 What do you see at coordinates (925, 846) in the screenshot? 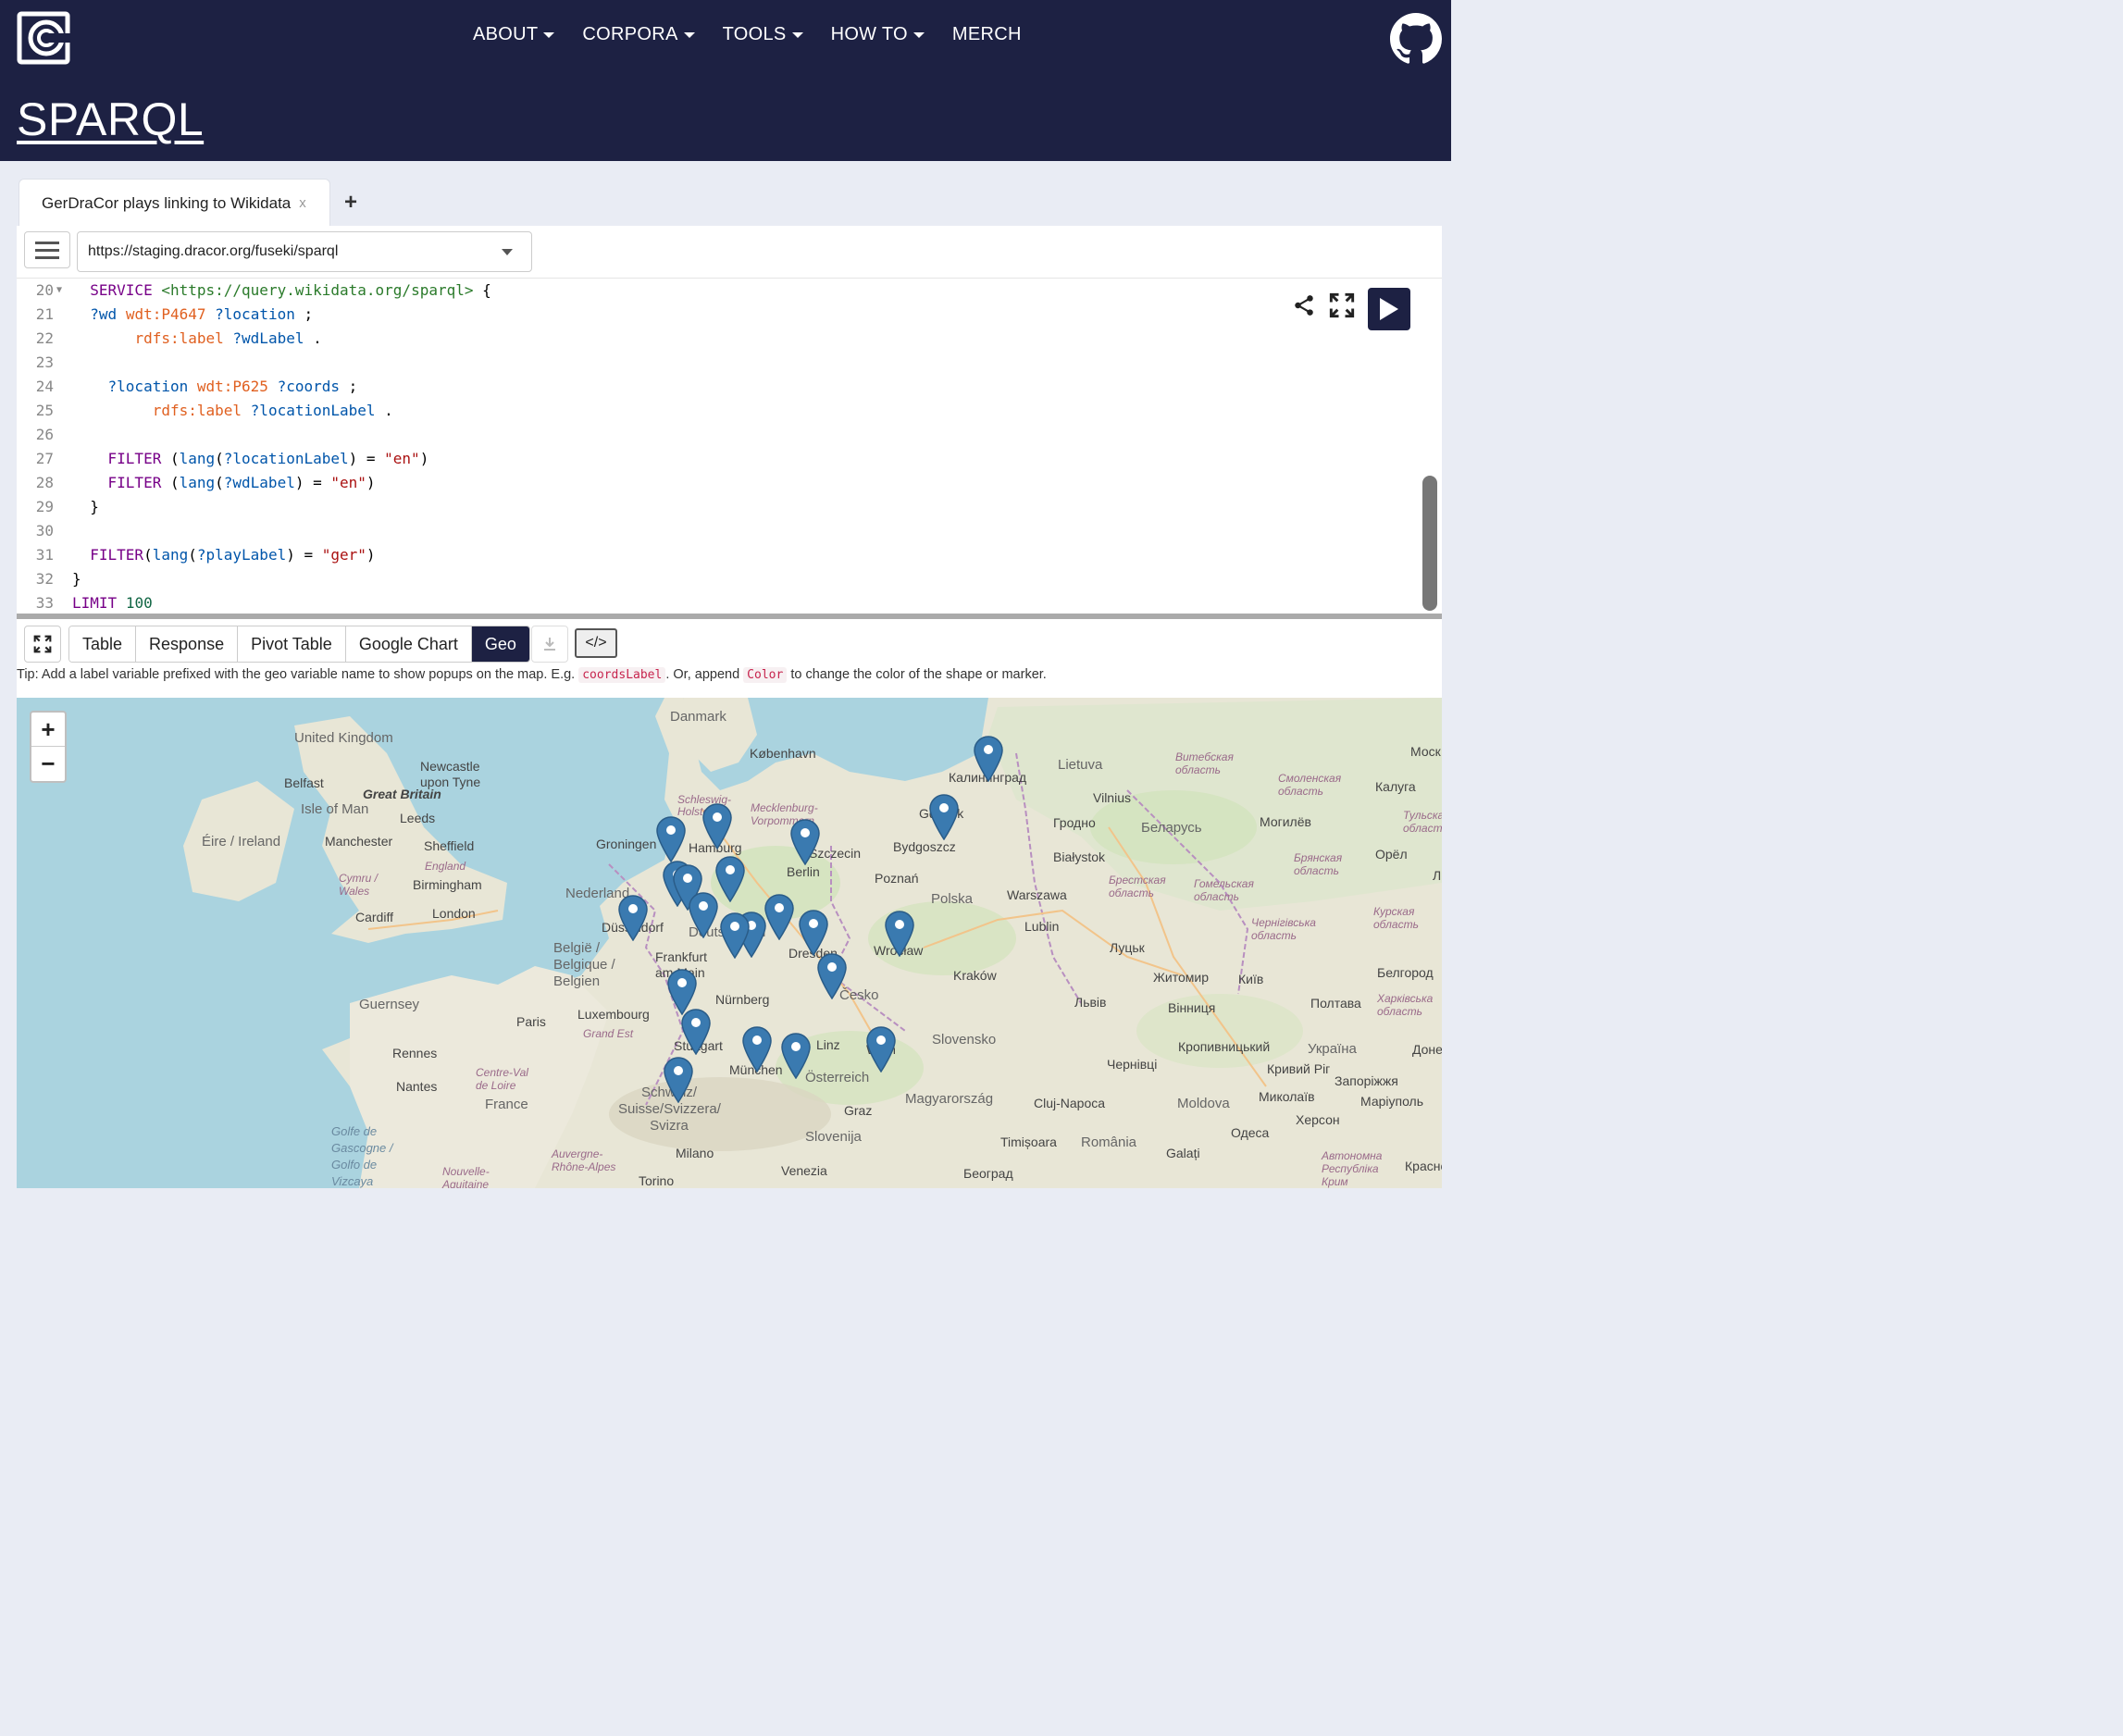
I see `map-label: Bydgoszcz` at bounding box center [925, 846].